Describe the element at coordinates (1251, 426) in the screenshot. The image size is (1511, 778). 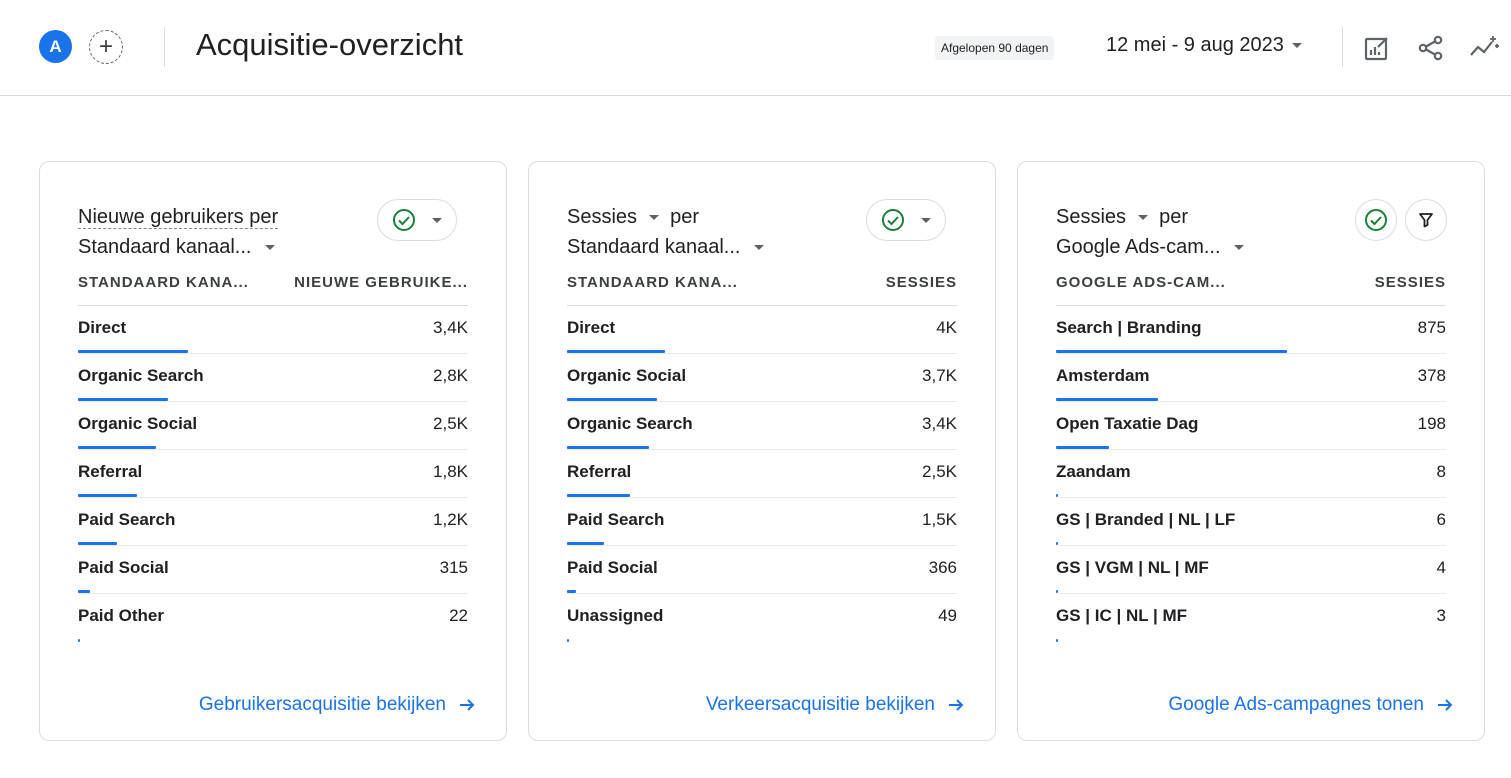
I see `table-row: Open Taxatie Dag 198` at that location.